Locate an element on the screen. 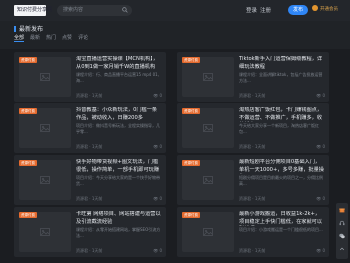 The width and height of the screenshot is (350, 263). post-title: 最新小游戏搬运，日收益1k-2k+，项目稳定上手快门槛低，在家就可以赚钱项目 is located at coordinates (282, 218).